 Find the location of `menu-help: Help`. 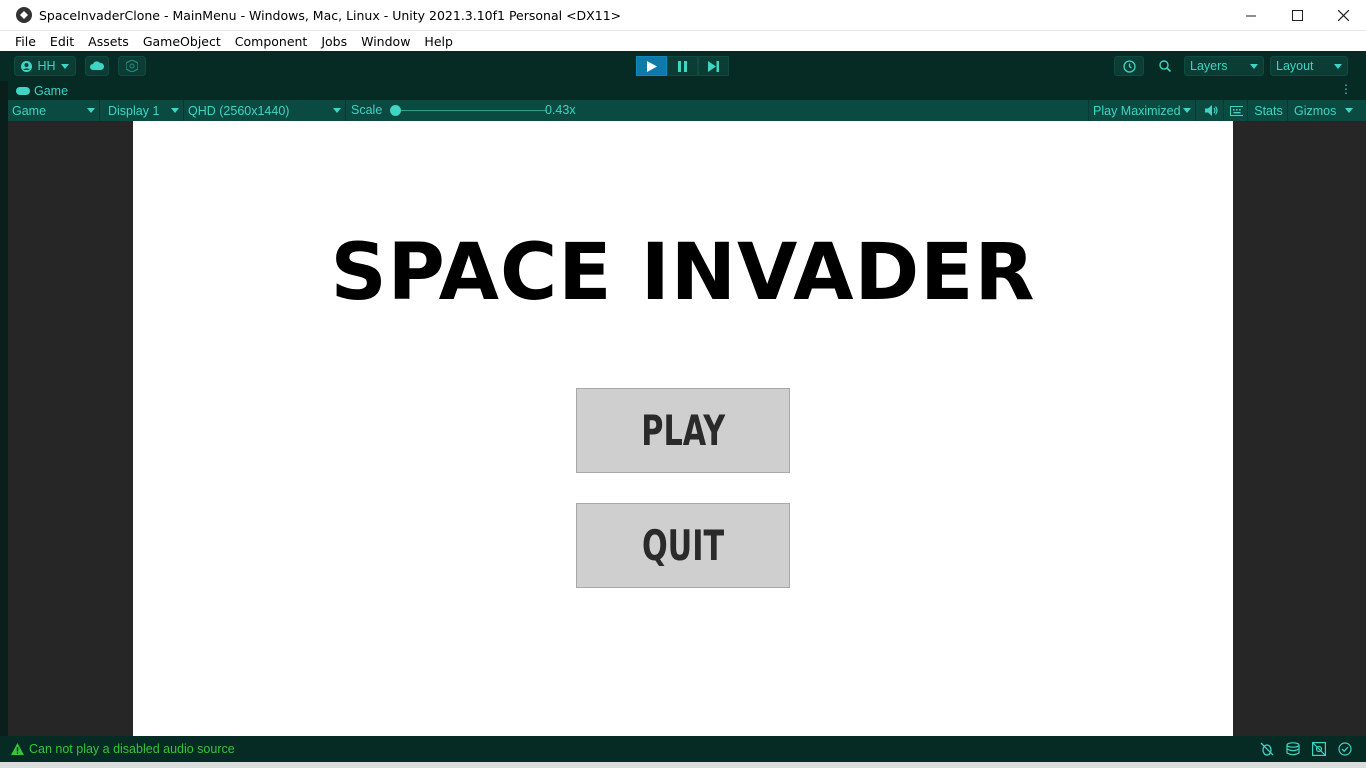

menu-help: Help is located at coordinates (438, 41).